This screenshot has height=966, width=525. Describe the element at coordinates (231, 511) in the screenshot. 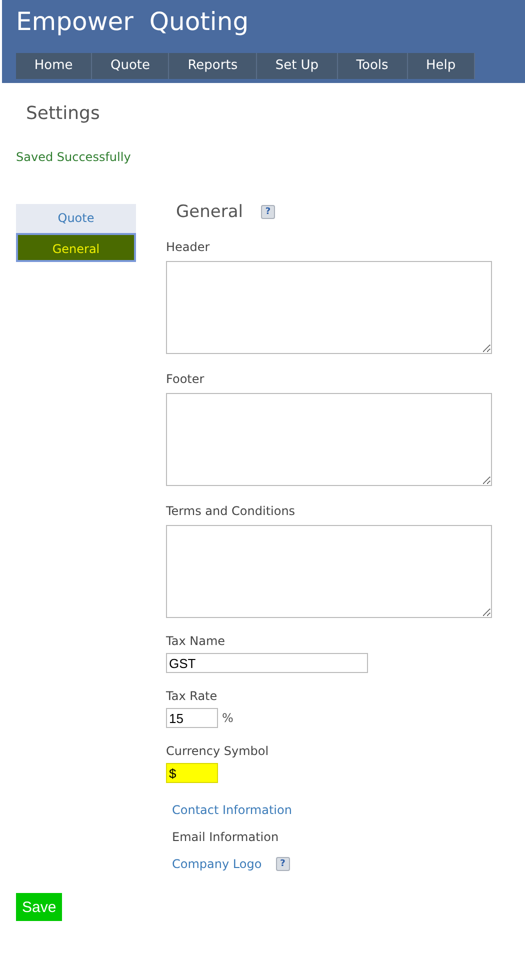

I see `field-label: Terms and Conditions` at that location.